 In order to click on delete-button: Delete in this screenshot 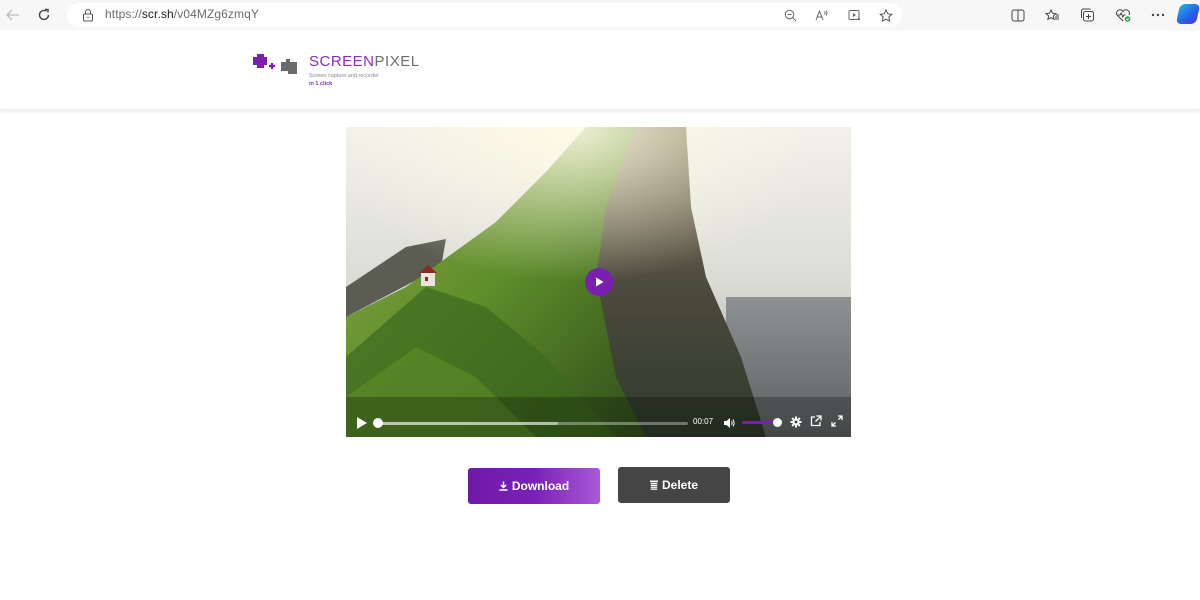, I will do `click(674, 485)`.